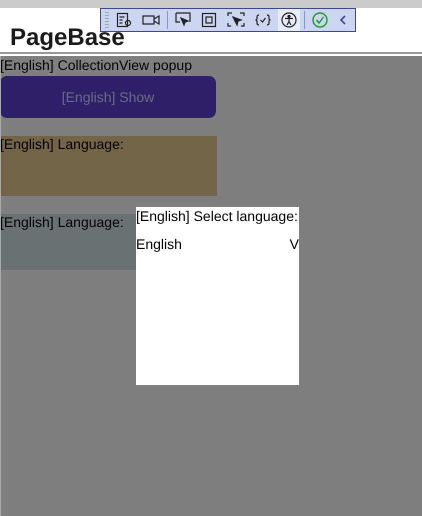 The height and width of the screenshot is (516, 422). Describe the element at coordinates (151, 20) in the screenshot. I see `camera-icon` at that location.